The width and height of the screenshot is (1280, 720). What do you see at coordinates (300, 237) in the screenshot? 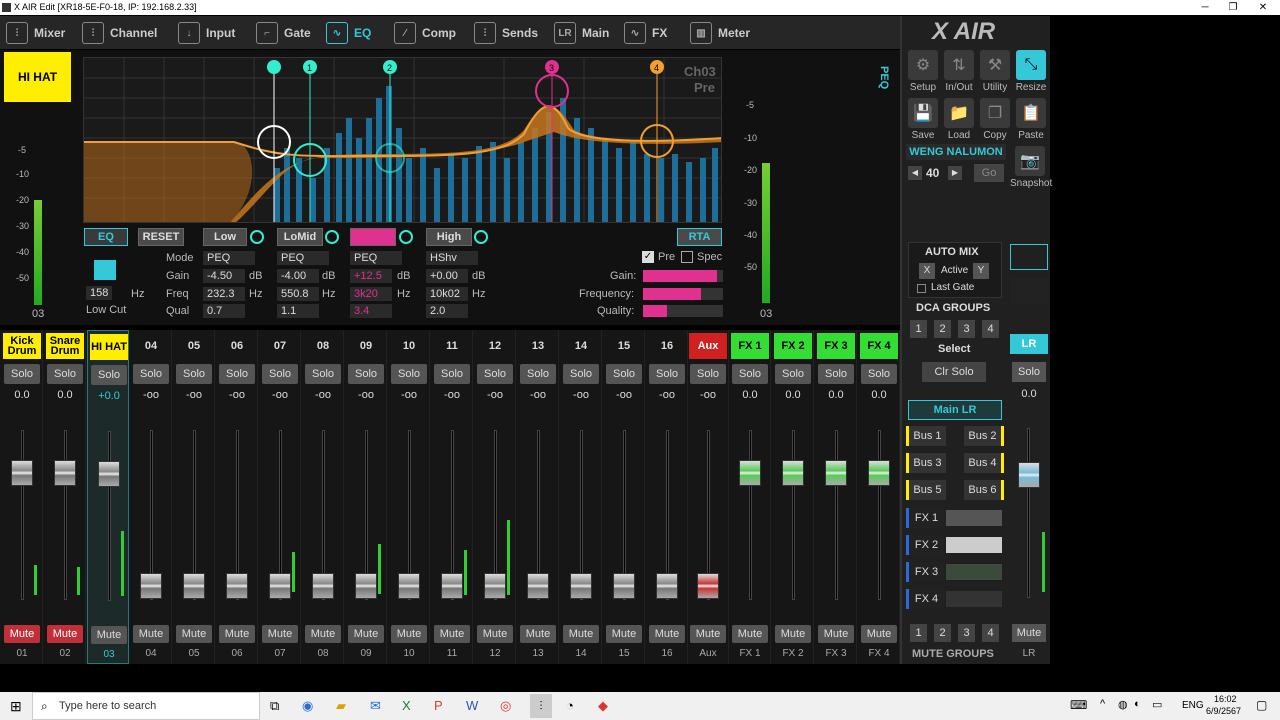
I see `band-lomid-button: LoMid` at bounding box center [300, 237].